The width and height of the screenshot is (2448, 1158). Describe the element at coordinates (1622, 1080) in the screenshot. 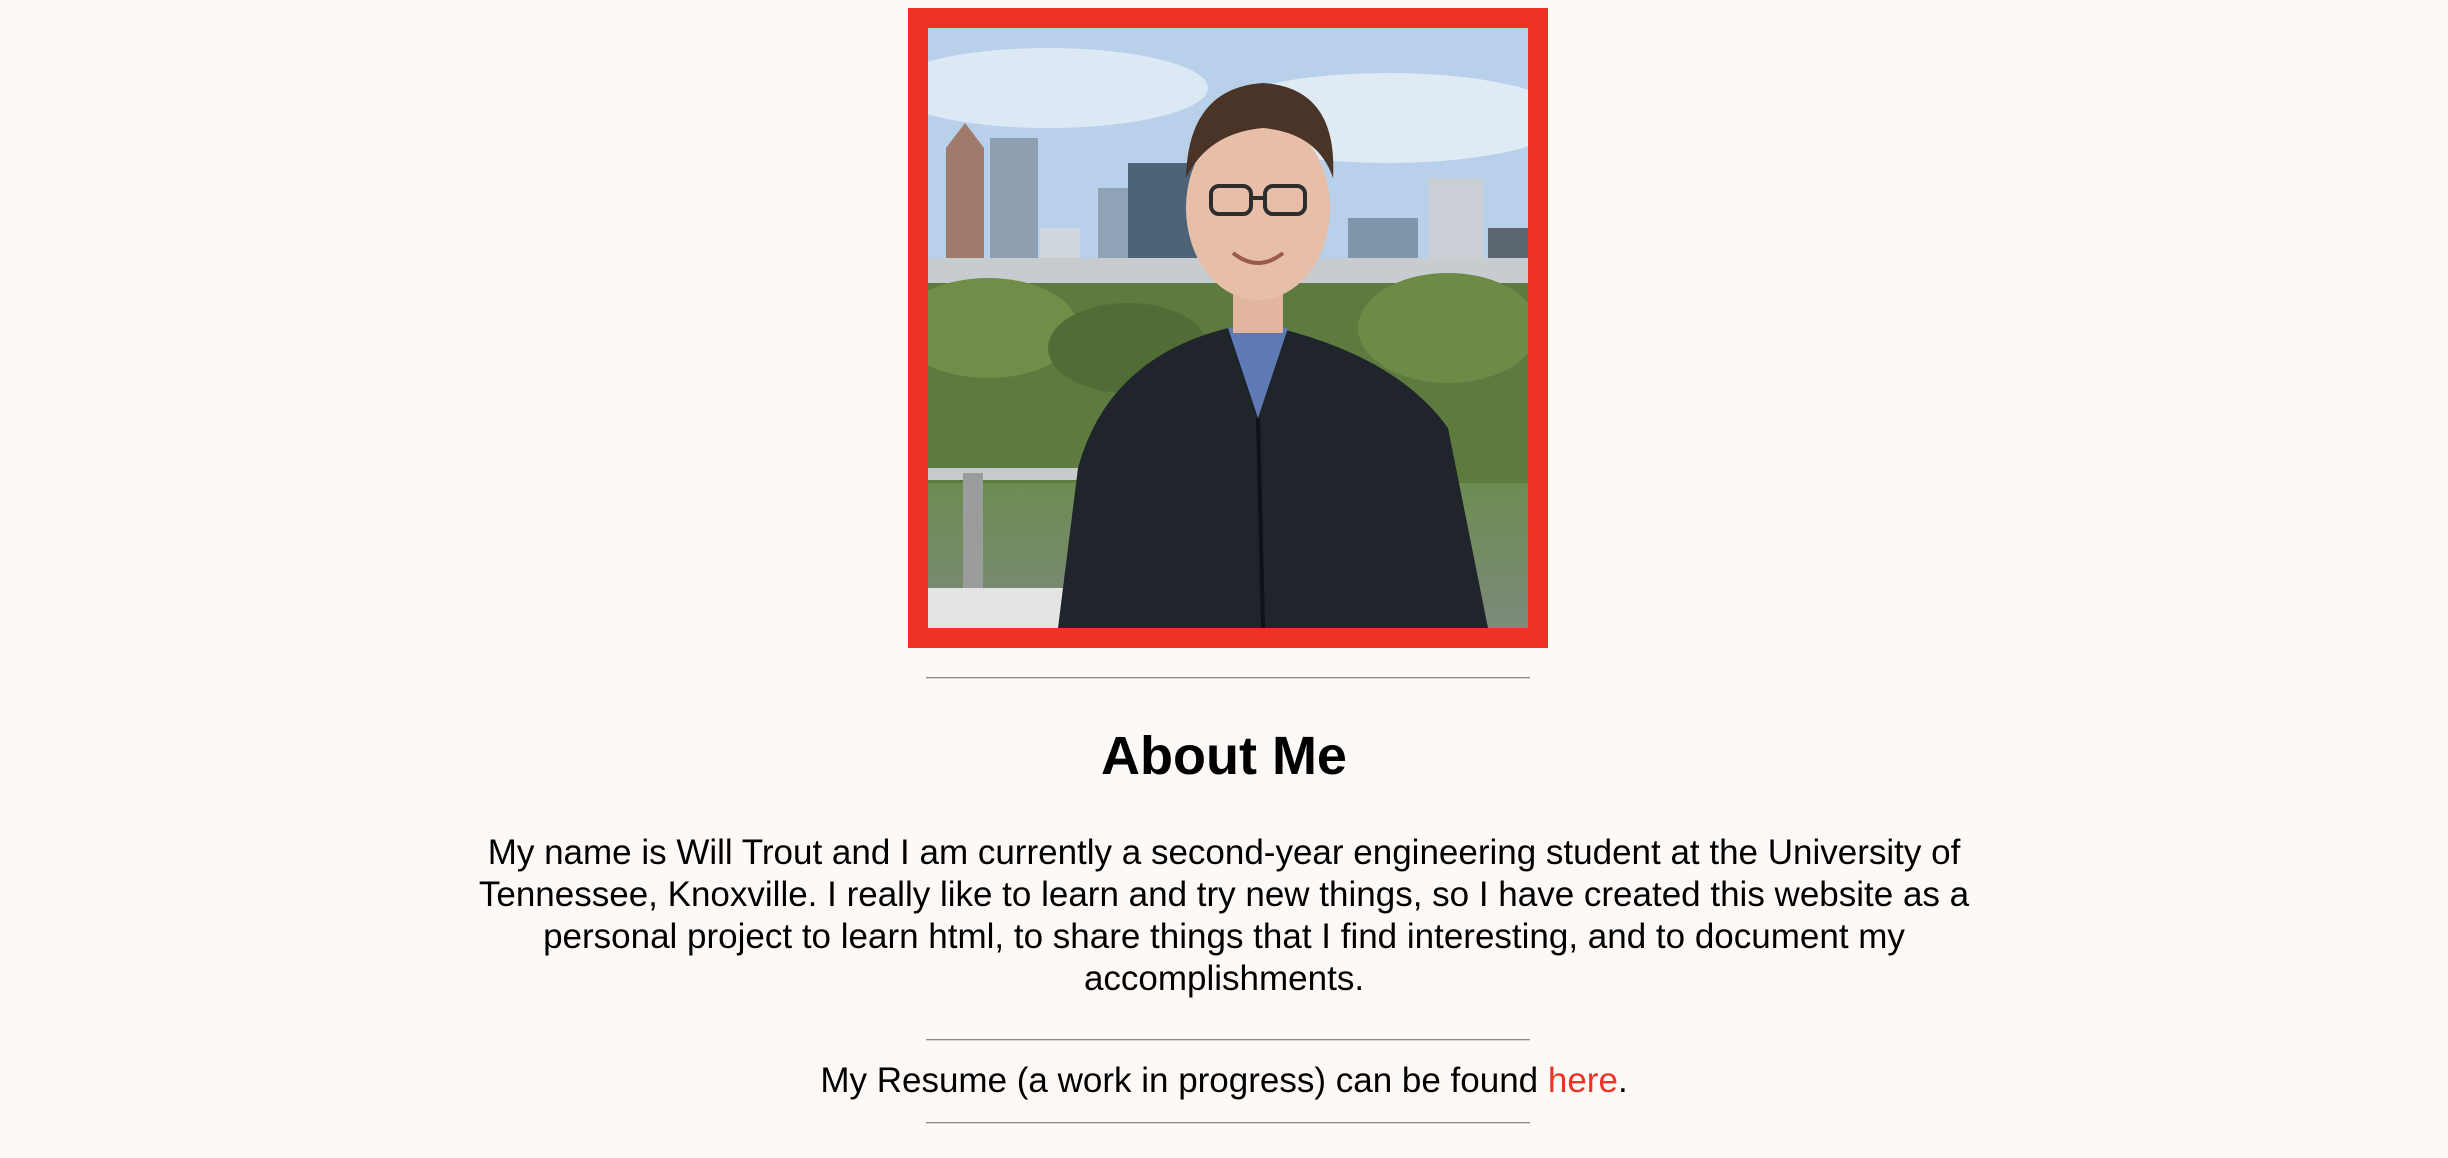

I see `resume-period: .` at that location.